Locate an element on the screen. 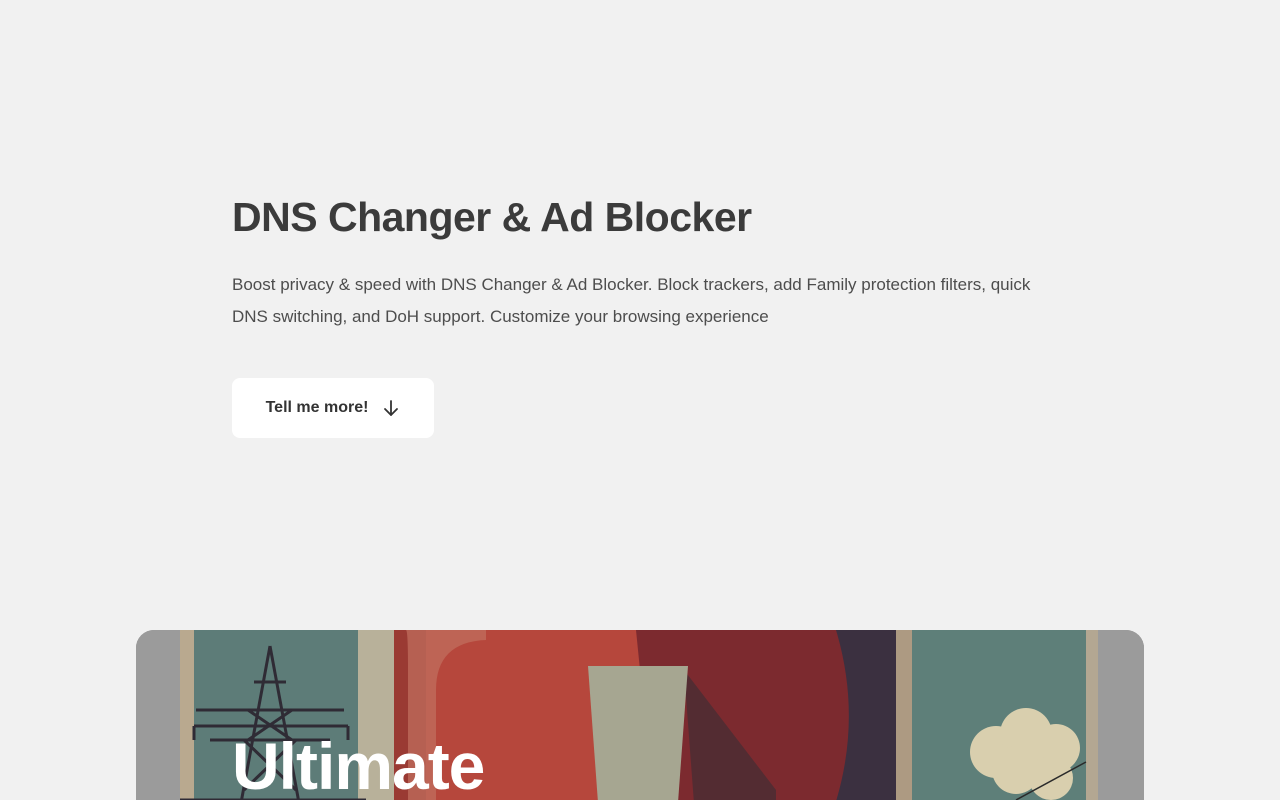  tell-me-more-label: Tell me more! is located at coordinates (317, 407).